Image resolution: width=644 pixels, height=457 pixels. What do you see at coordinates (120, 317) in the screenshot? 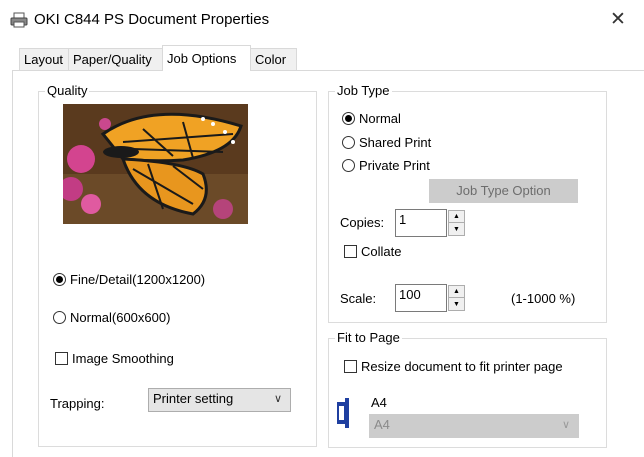
I see `normal-quality-label: Normal(600x600)` at bounding box center [120, 317].